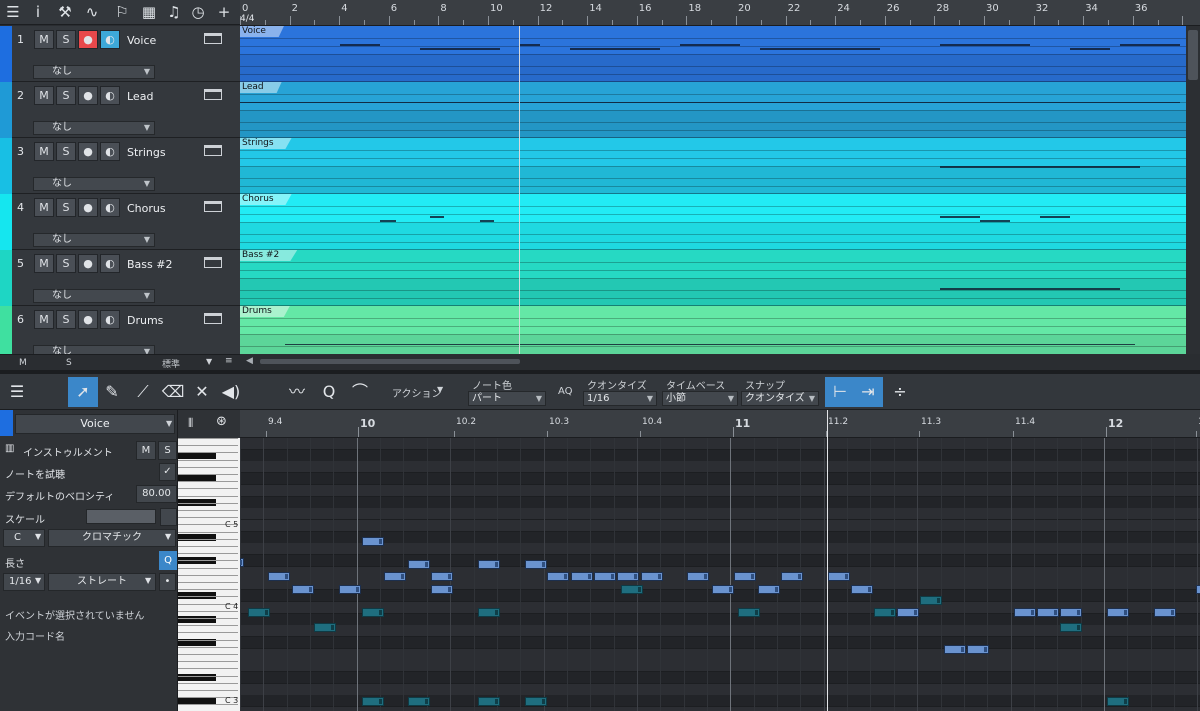  What do you see at coordinates (95, 424) in the screenshot?
I see `inspector-track-name: Voice` at bounding box center [95, 424].